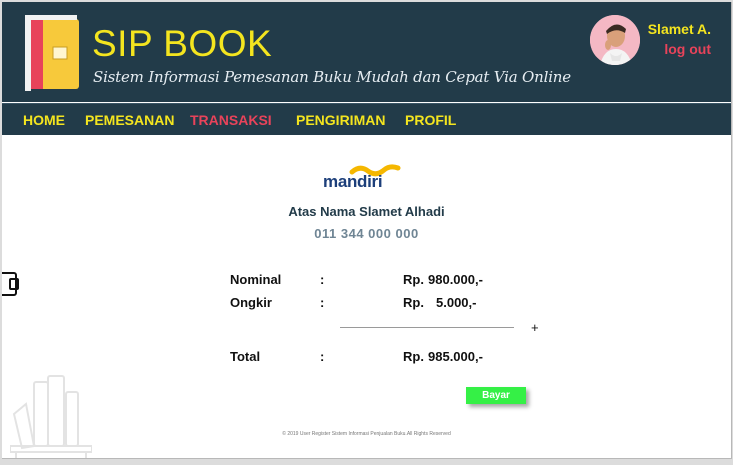  Describe the element at coordinates (496, 395) in the screenshot. I see `pay-button: Bayar` at that location.